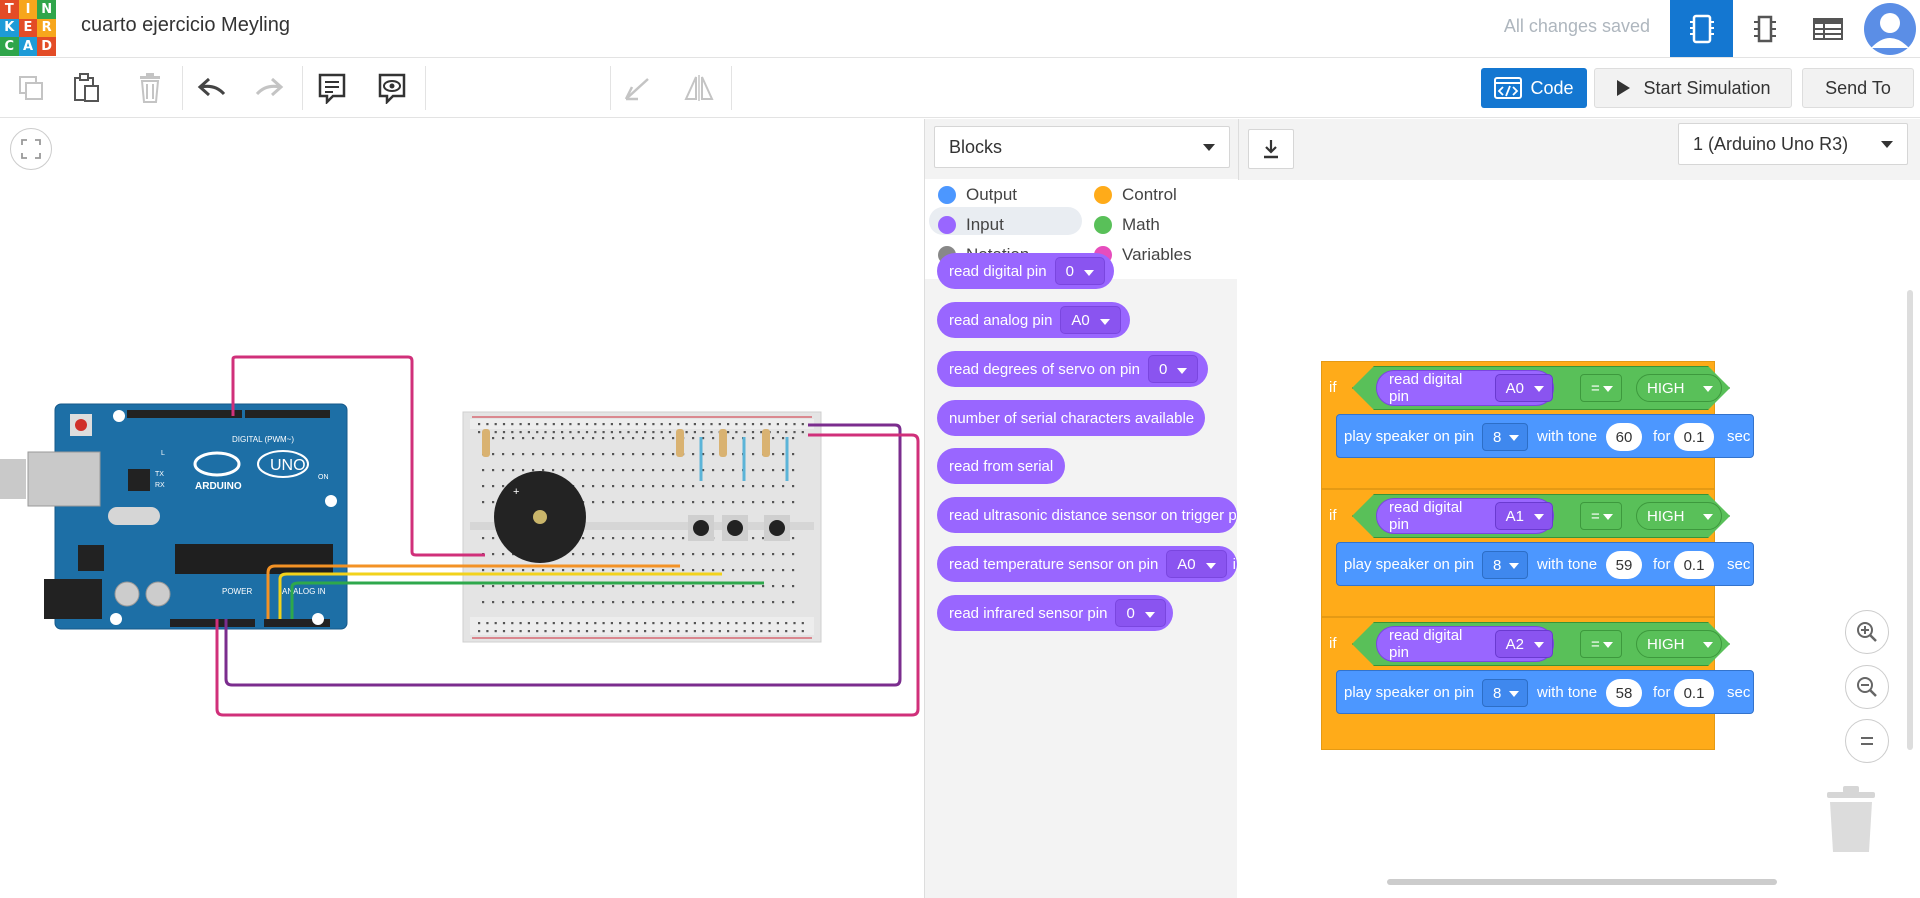 This screenshot has width=1920, height=898. Describe the element at coordinates (1508, 88) in the screenshot. I see `code-icon` at that location.